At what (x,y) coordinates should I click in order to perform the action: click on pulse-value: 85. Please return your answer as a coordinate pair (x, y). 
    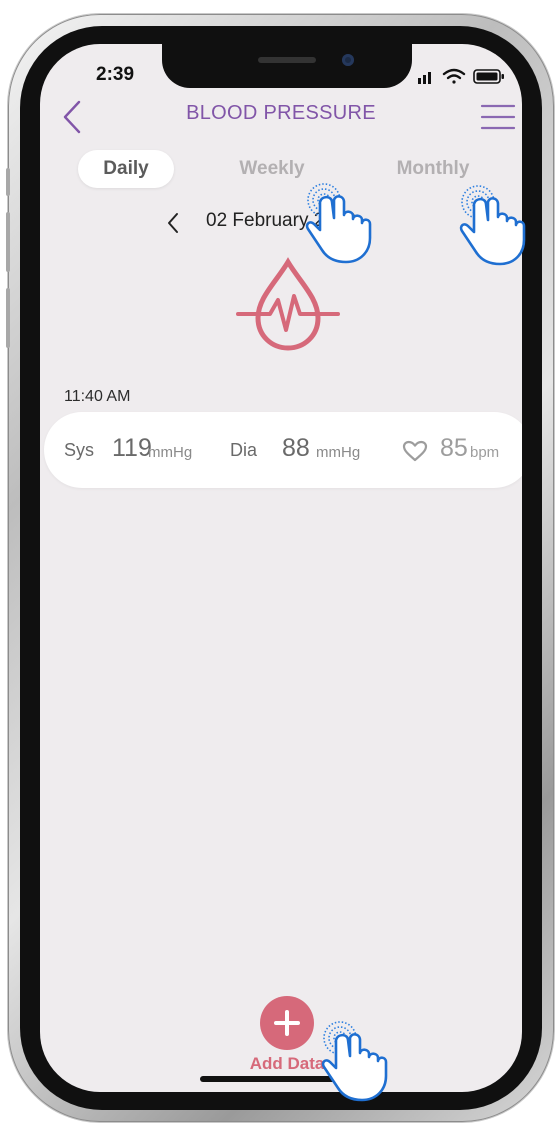
    Looking at the image, I should click on (454, 448).